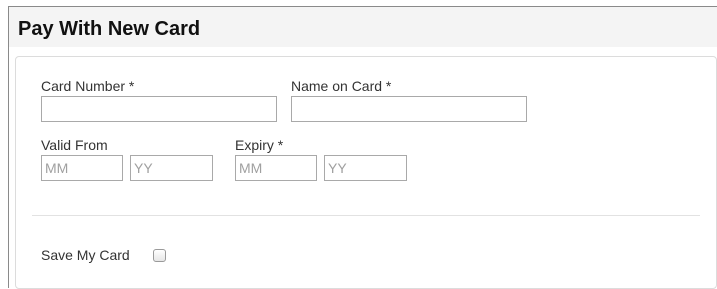 The image size is (717, 289). What do you see at coordinates (366, 215) in the screenshot?
I see `section-divider` at bounding box center [366, 215].